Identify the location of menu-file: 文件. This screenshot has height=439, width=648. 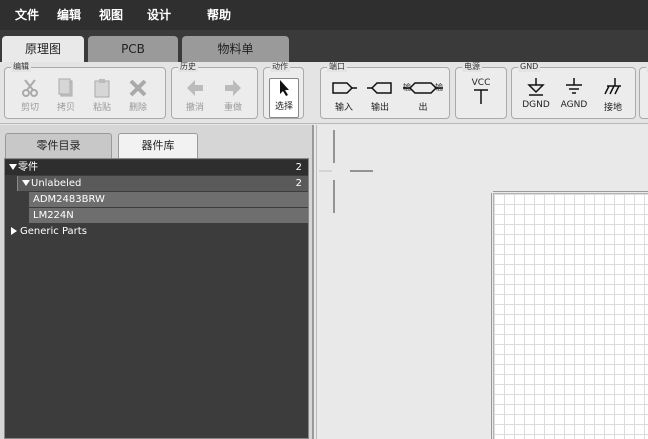
(27, 14).